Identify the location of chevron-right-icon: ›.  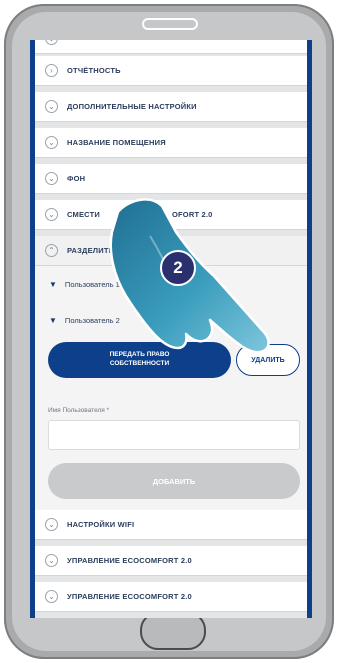
(51, 70).